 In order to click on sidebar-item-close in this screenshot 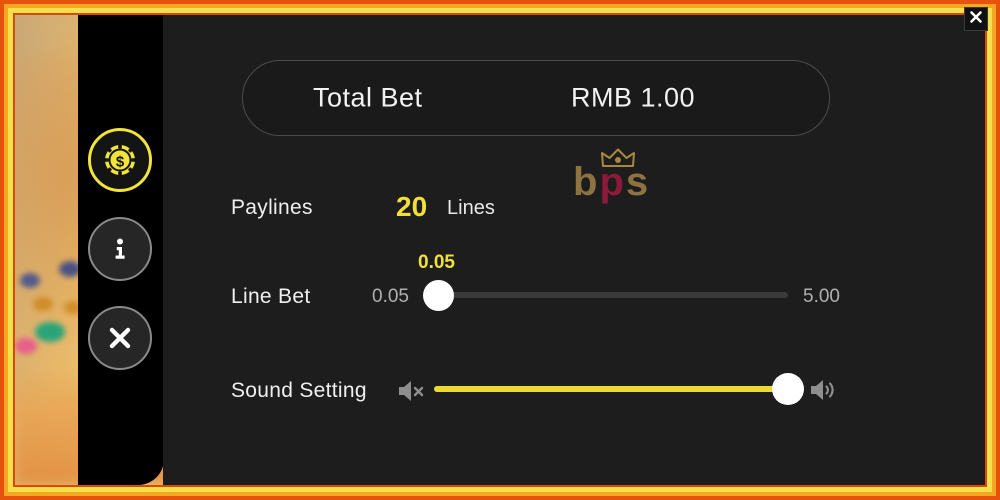, I will do `click(120, 338)`.